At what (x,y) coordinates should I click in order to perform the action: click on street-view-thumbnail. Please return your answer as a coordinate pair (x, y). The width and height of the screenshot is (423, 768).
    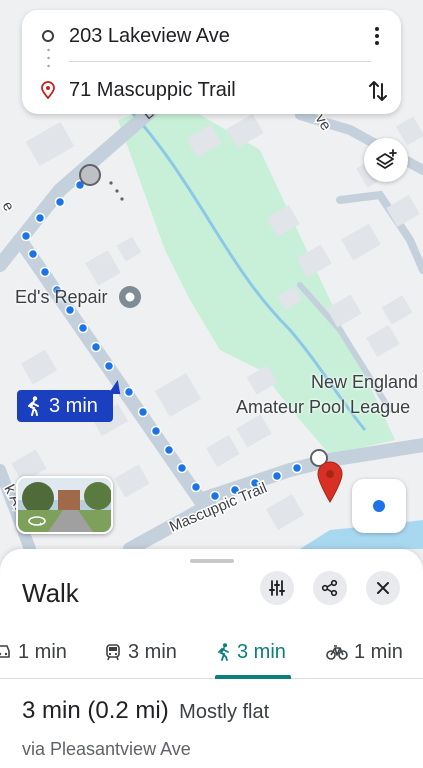
    Looking at the image, I should click on (64, 505).